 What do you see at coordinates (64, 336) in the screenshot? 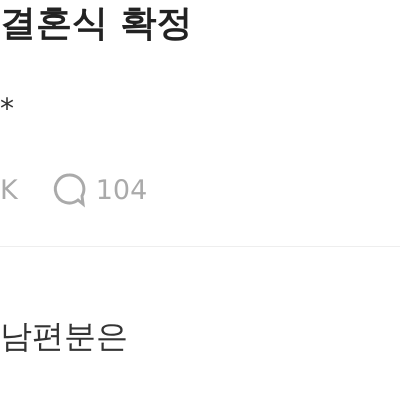
I see `post-body: 남편분은` at bounding box center [64, 336].